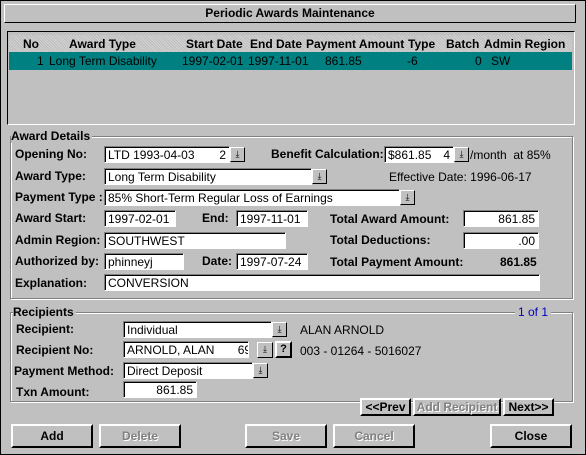  I want to click on total-deductions-input: .00, so click(501, 240).